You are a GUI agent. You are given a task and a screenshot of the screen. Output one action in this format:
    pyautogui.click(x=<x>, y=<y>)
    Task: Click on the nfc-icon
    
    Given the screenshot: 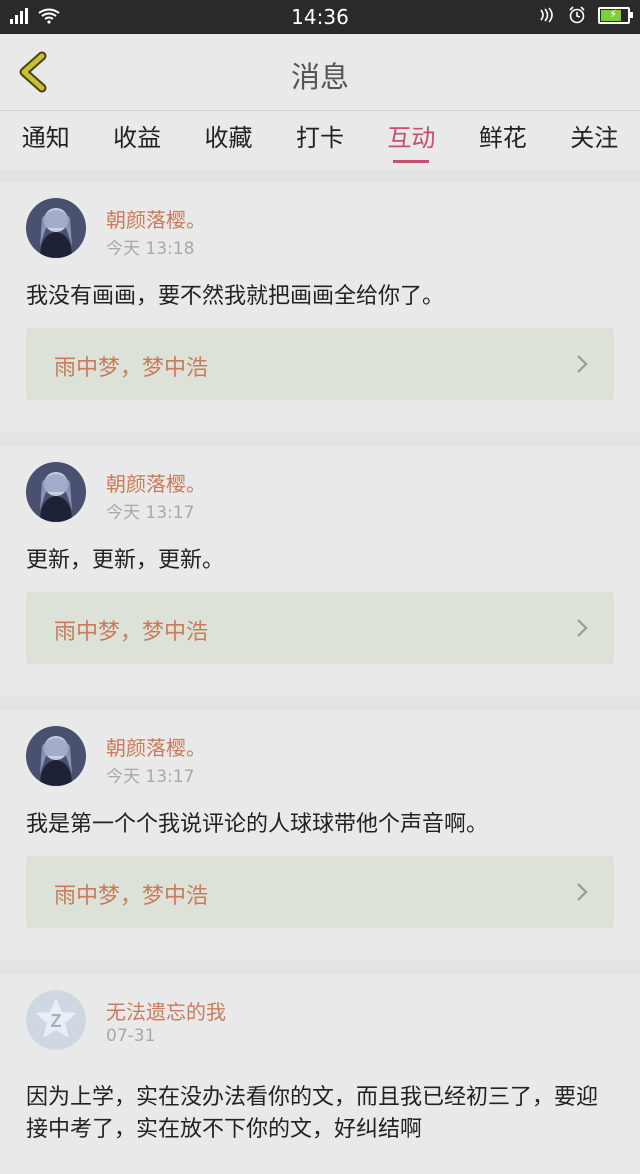 What is the action you would take?
    pyautogui.click(x=546, y=15)
    